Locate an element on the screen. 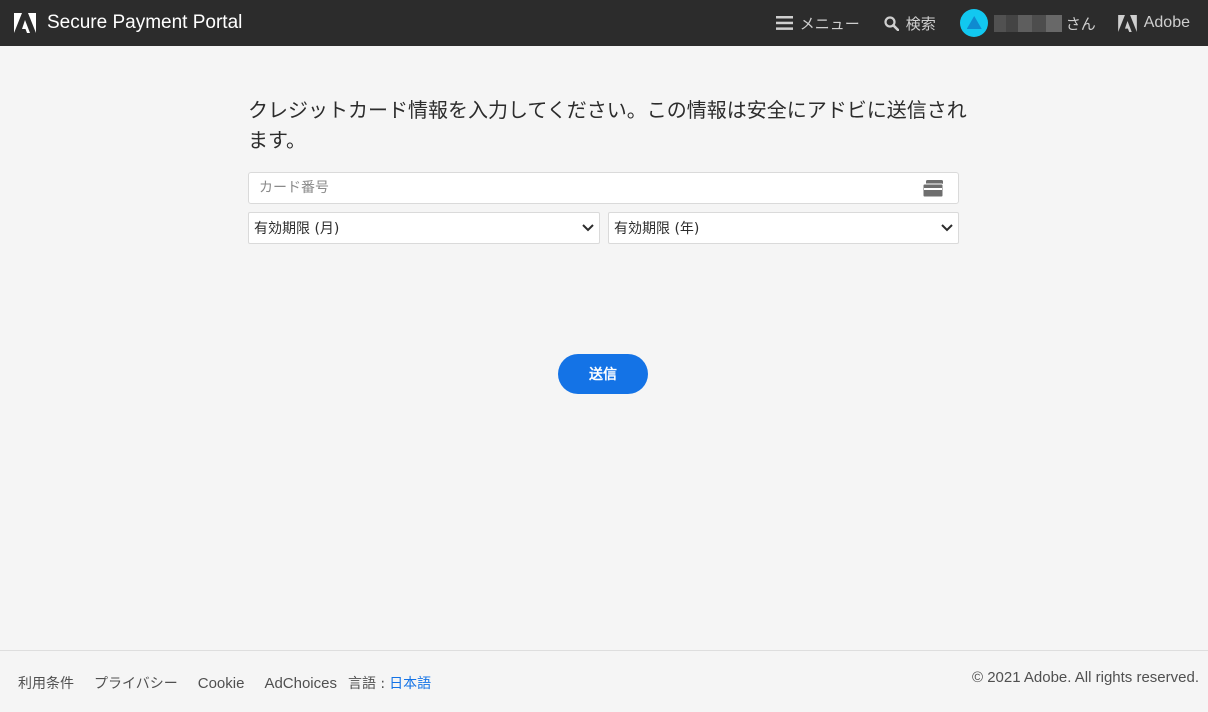  expiry-year-select: 有効期限 (年) is located at coordinates (783, 228).